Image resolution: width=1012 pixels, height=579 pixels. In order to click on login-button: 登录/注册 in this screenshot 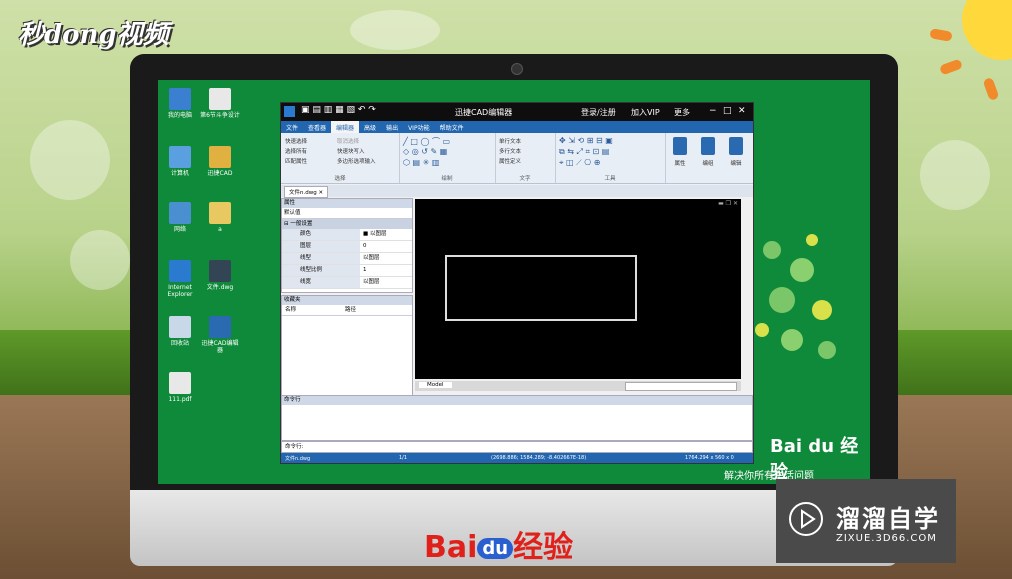, I will do `click(598, 112)`.